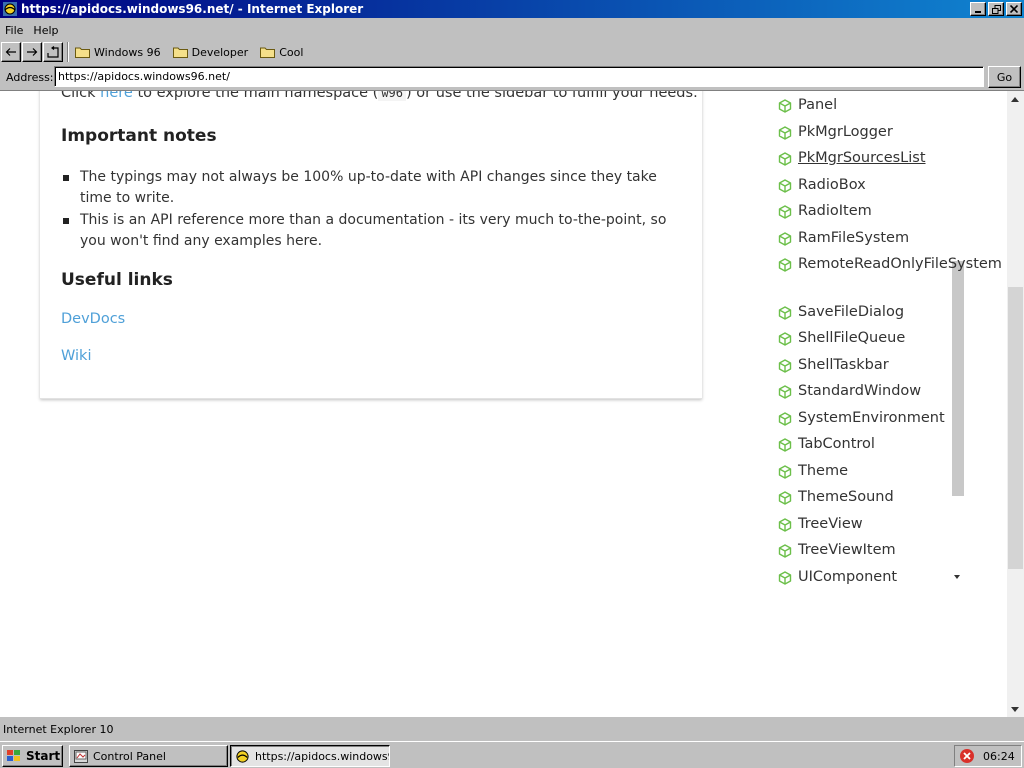 The image size is (1024, 768). Describe the element at coordinates (1015, 709) in the screenshot. I see `scroll-down-icon` at that location.